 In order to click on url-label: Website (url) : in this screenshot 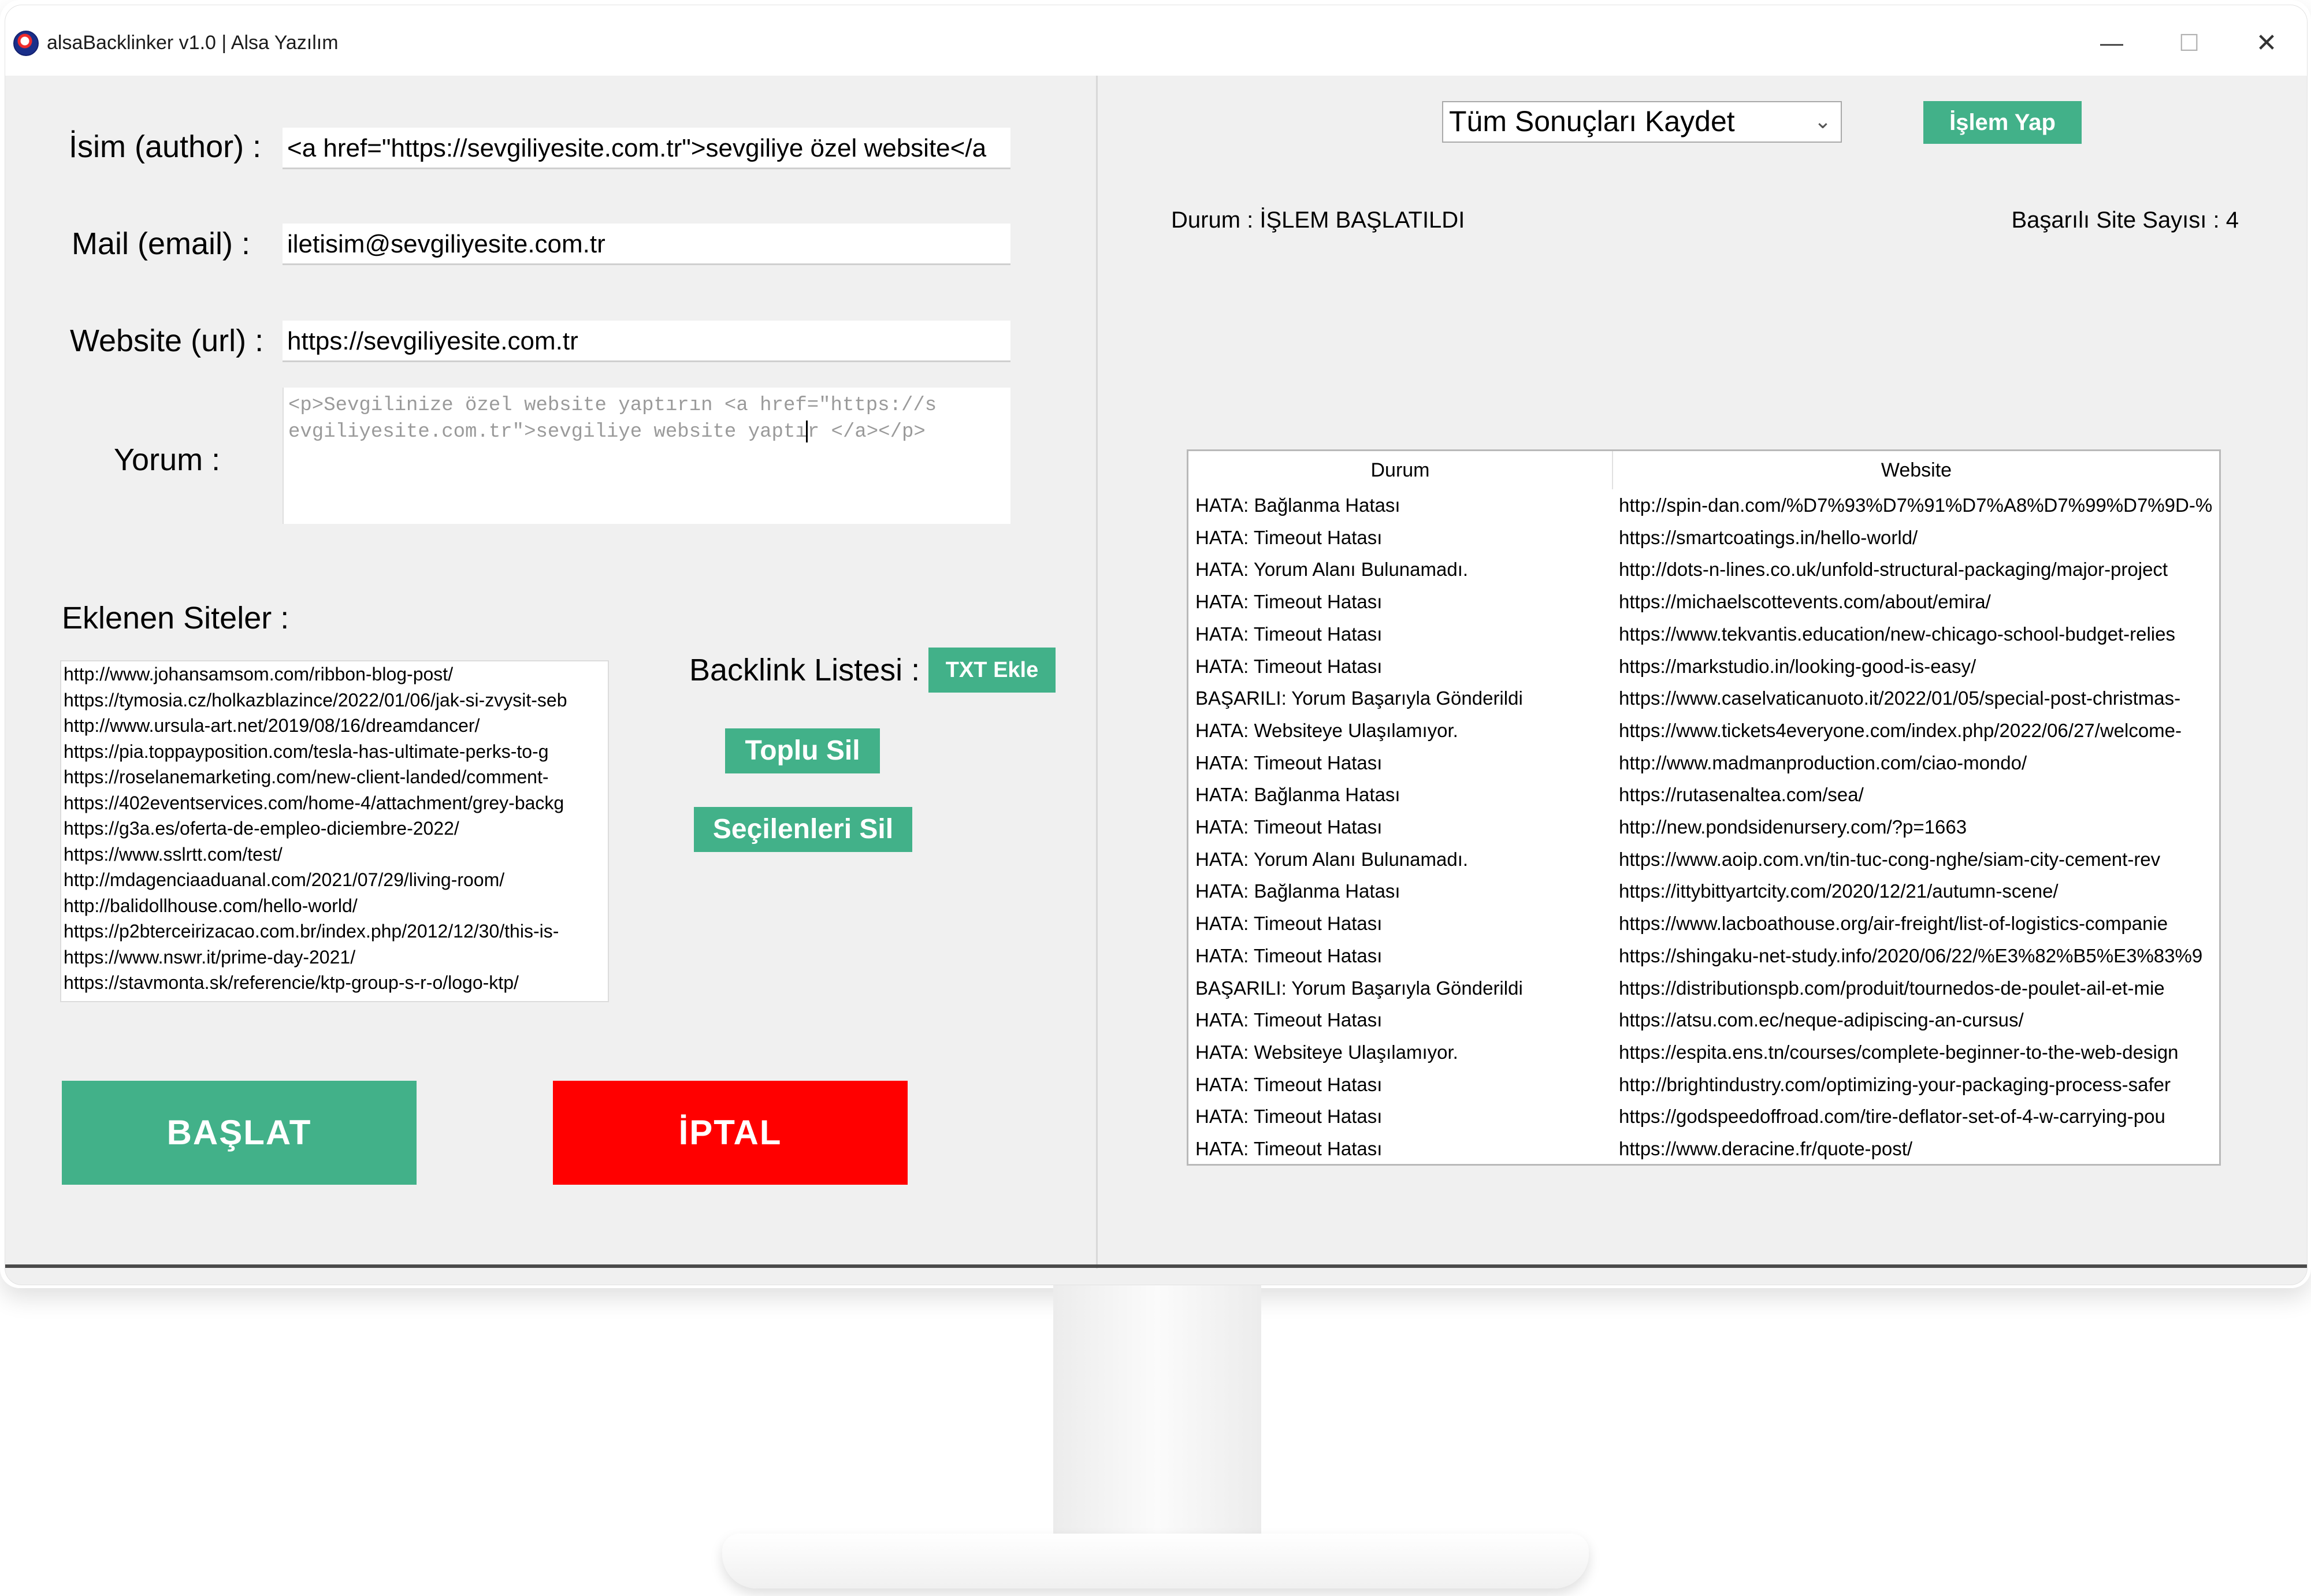, I will do `click(167, 341)`.